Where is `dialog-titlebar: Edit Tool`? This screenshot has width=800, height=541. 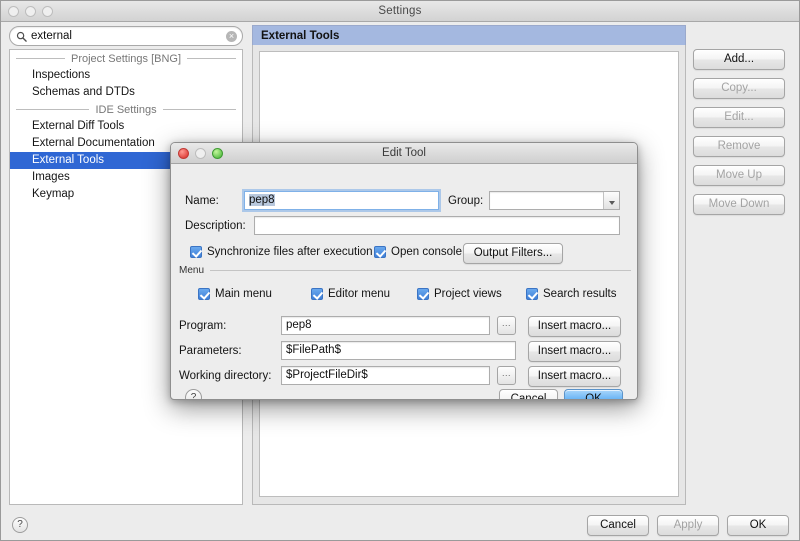 dialog-titlebar: Edit Tool is located at coordinates (404, 153).